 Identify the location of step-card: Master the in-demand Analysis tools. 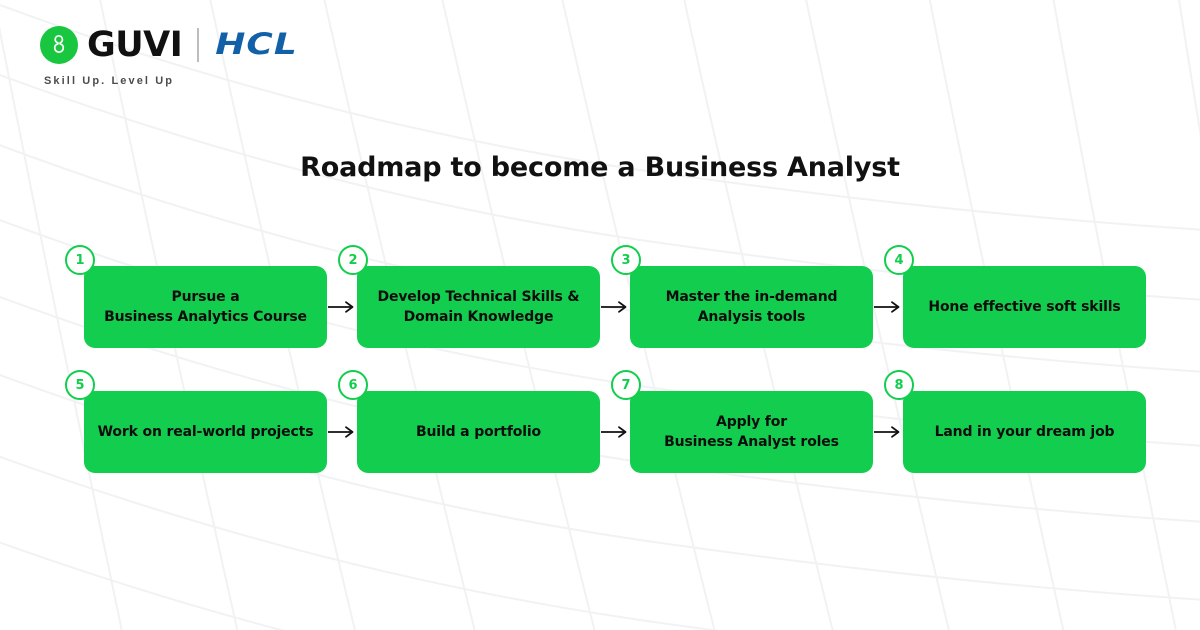
(751, 307).